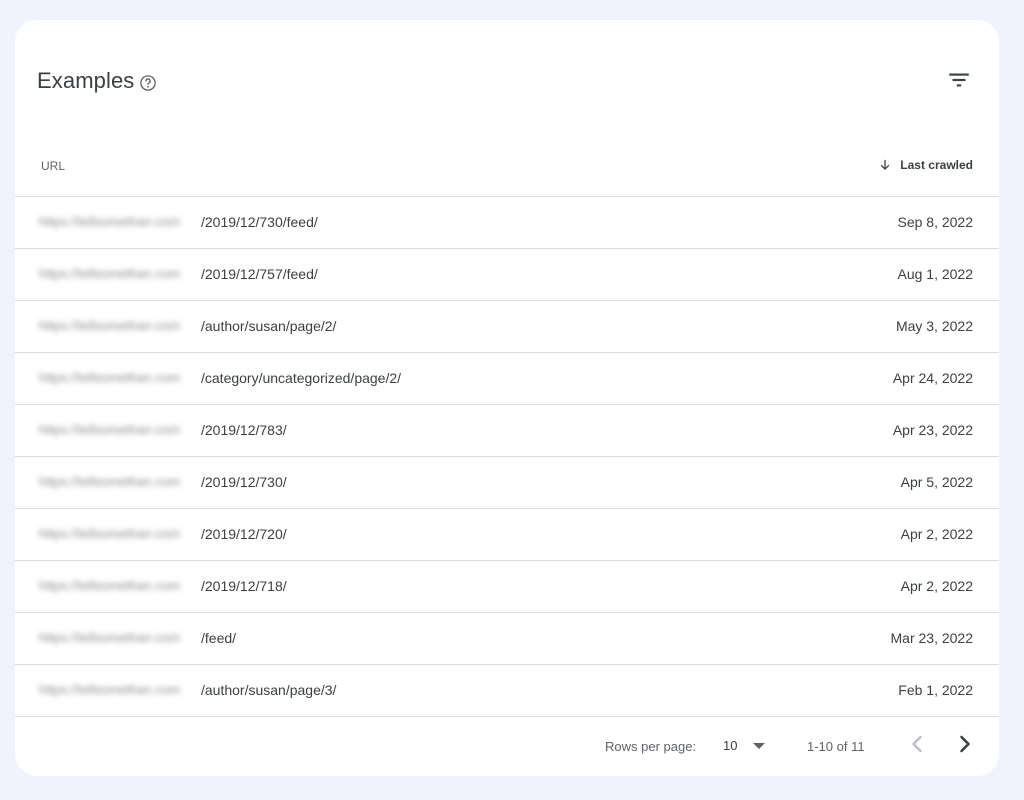 The image size is (1024, 800). What do you see at coordinates (244, 534) in the screenshot?
I see `url-path: /2019/12/720/` at bounding box center [244, 534].